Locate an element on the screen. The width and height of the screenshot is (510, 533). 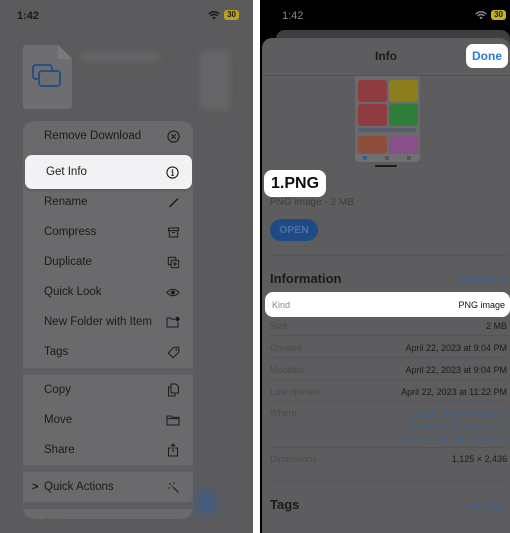
file-thumbnail is located at coordinates (47, 77).